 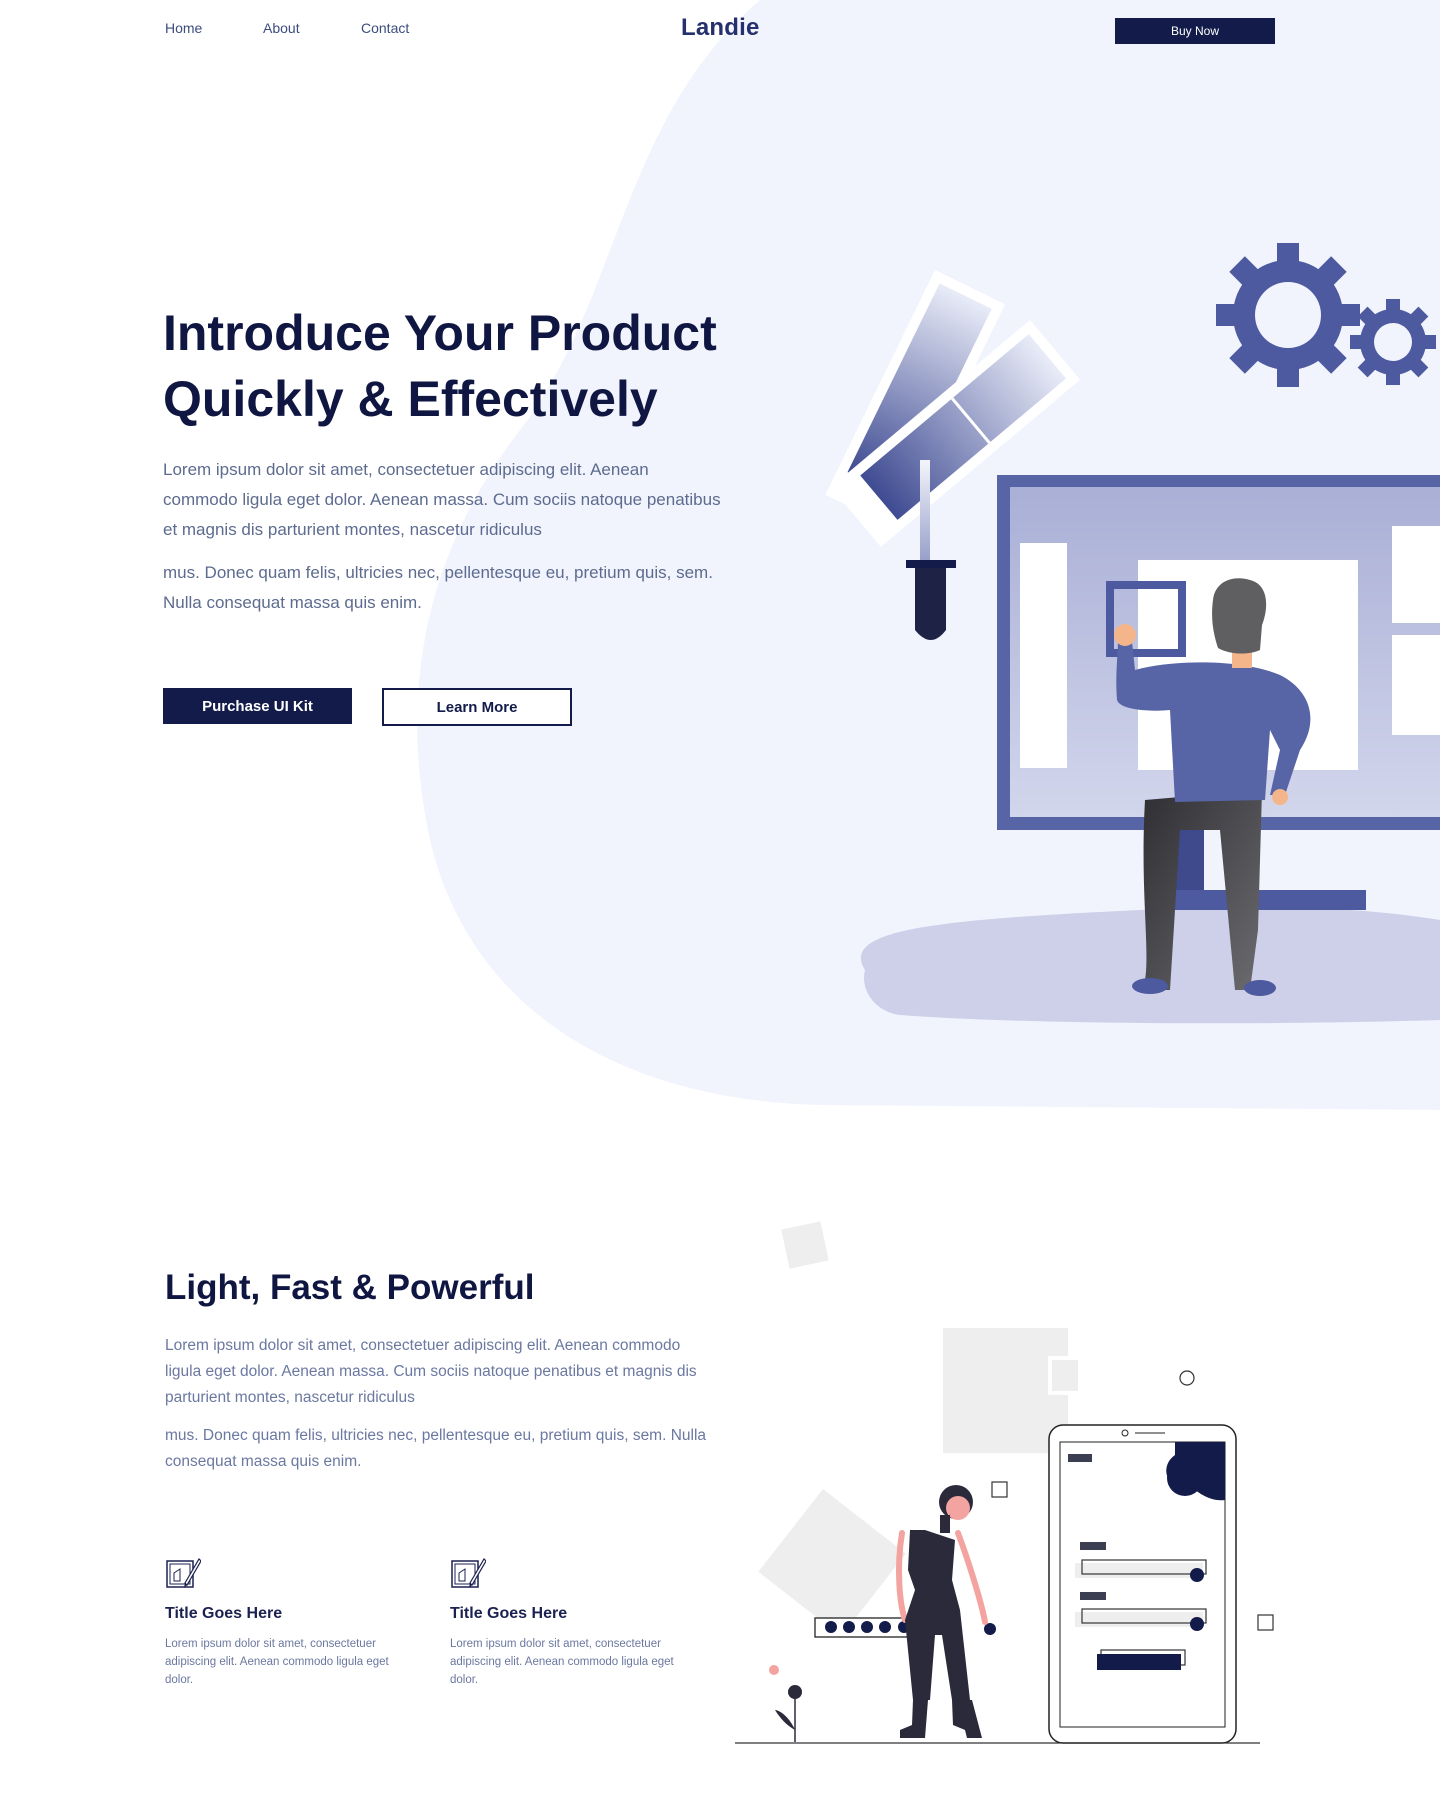 What do you see at coordinates (931, 564) in the screenshot?
I see `dropper-collar` at bounding box center [931, 564].